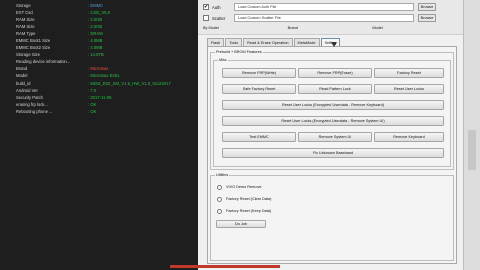 This screenshot has width=480, height=270. What do you see at coordinates (324, 18) in the screenshot?
I see `scatter-file-input: Load Custom Scatter File` at bounding box center [324, 18].